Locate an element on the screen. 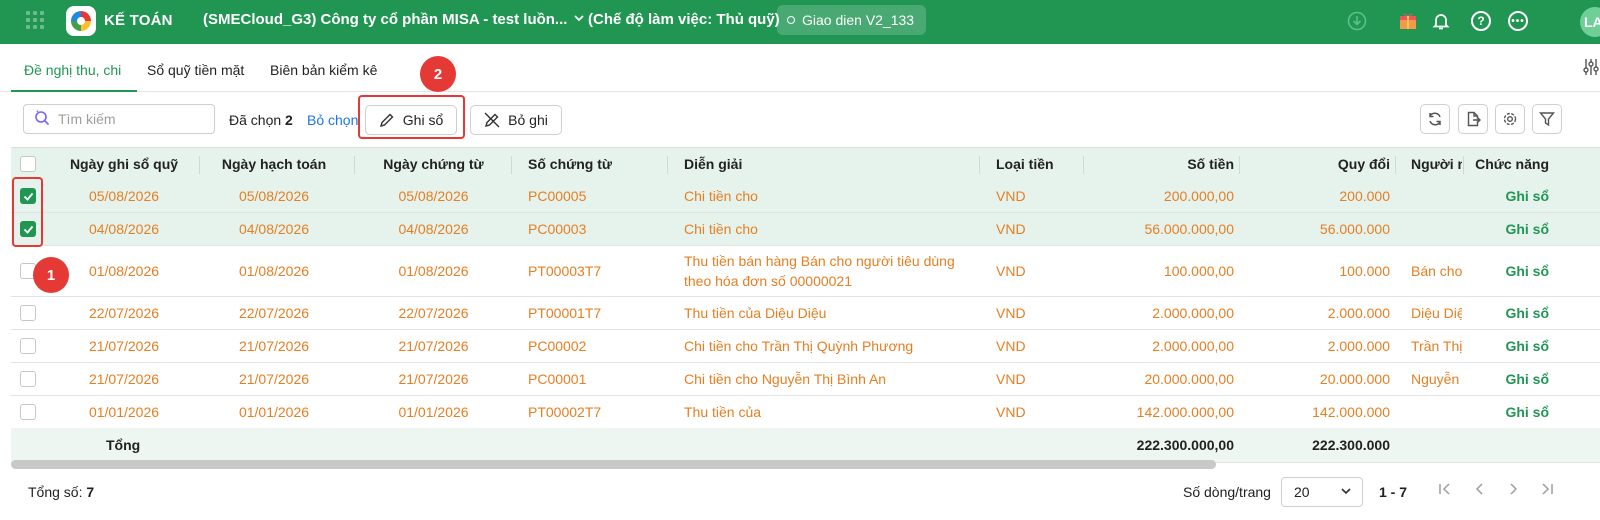 The height and width of the screenshot is (520, 1600). cell-description: Chi tiền cho Nguyễn Thị Bình An is located at coordinates (785, 379).